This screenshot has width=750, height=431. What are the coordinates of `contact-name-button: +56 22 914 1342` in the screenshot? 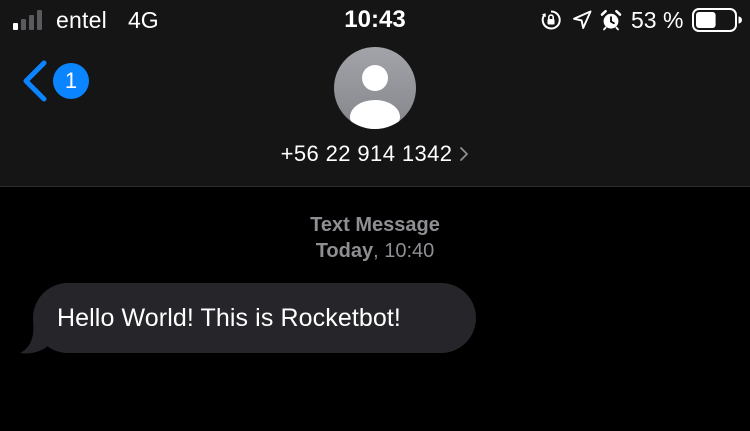 It's located at (375, 154).